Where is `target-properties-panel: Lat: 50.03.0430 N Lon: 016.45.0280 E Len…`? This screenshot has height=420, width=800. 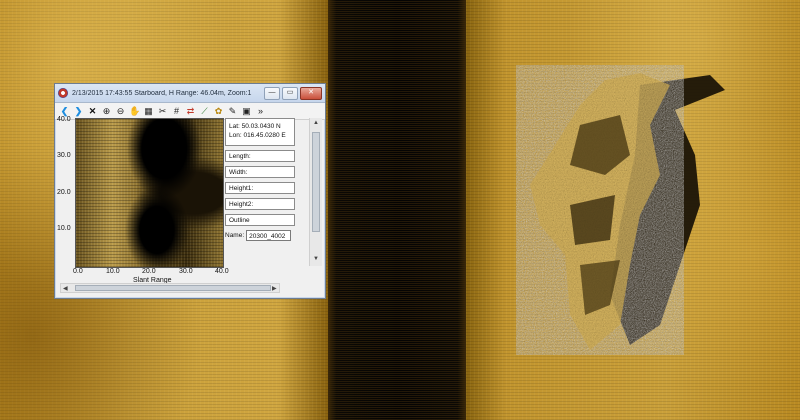
target-properties-panel: Lat: 50.03.0430 N Lon: 016.45.0280 E Len… is located at coordinates (261, 179).